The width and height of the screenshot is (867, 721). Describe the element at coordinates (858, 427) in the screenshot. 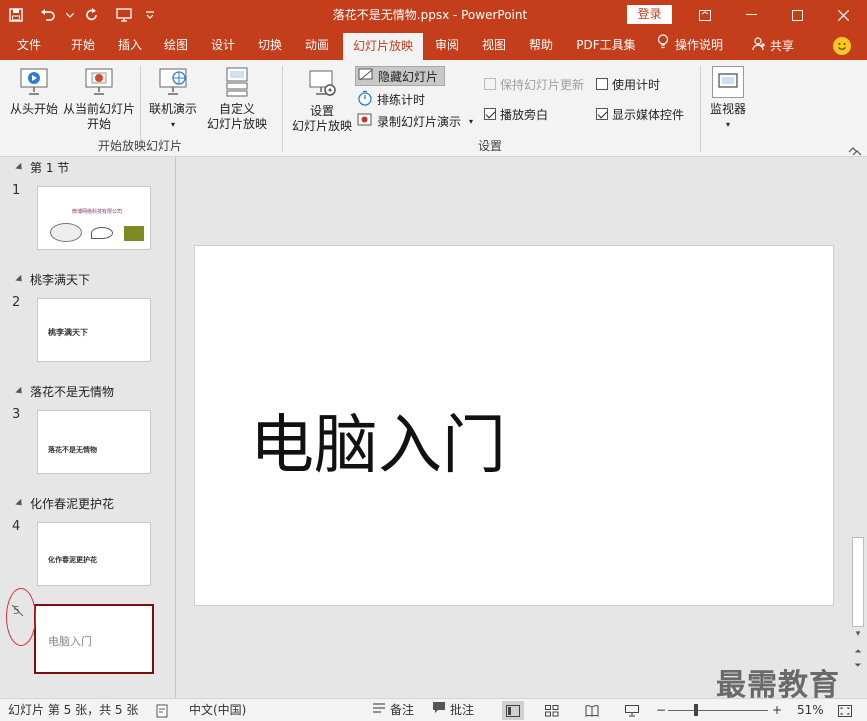

I see `vertical-scrollbar: ▾ ⏶ ⏷` at that location.